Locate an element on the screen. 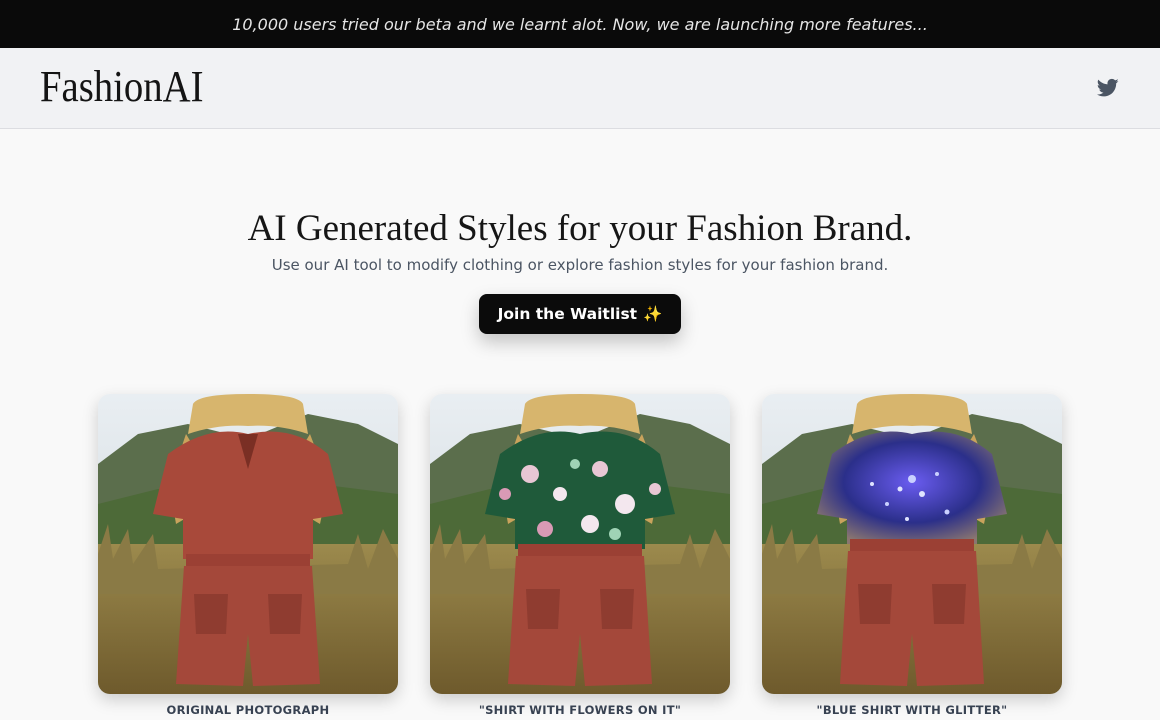  top-navbar: FashionAI is located at coordinates (580, 88).